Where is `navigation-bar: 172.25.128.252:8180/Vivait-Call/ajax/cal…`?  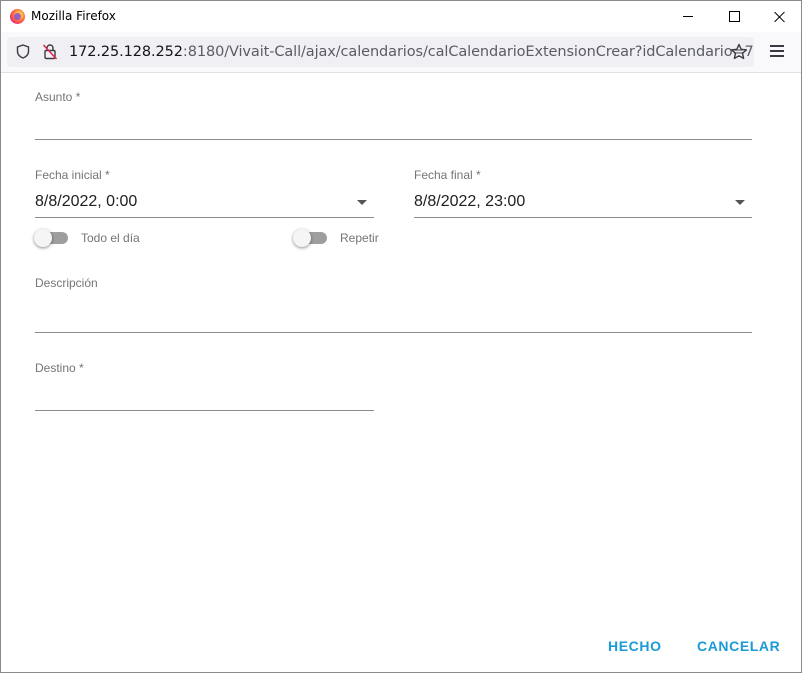
navigation-bar: 172.25.128.252:8180/Vivait-Call/ajax/cal… is located at coordinates (401, 52).